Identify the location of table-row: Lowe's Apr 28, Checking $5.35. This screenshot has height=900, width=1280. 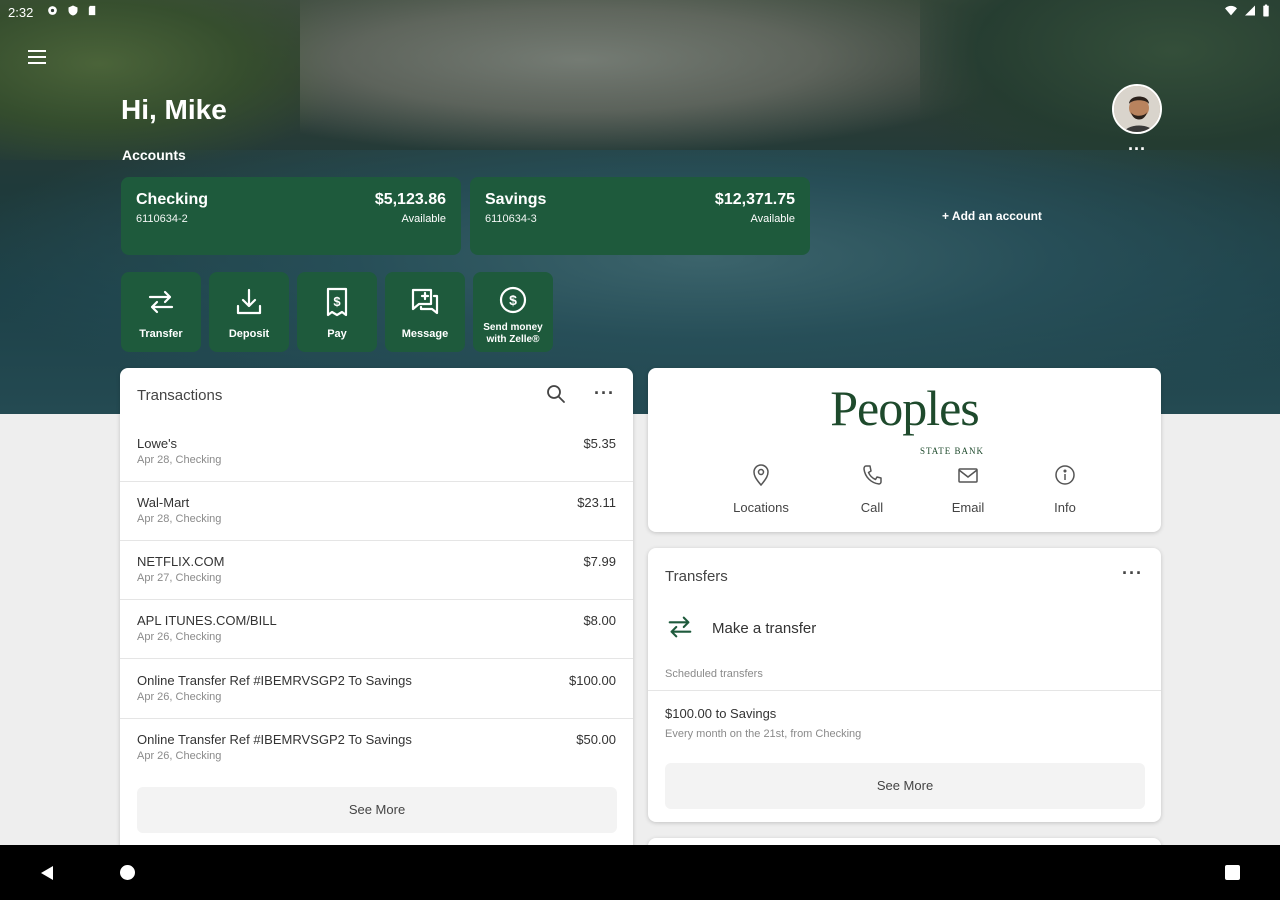
(376, 452).